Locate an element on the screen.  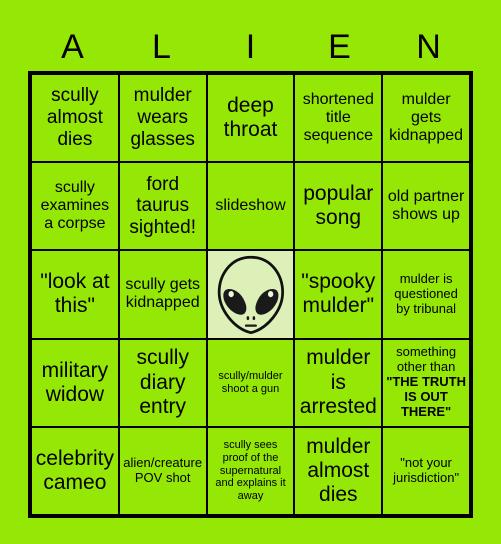
bingo-cell: scully examines a corpse is located at coordinates (75, 206).